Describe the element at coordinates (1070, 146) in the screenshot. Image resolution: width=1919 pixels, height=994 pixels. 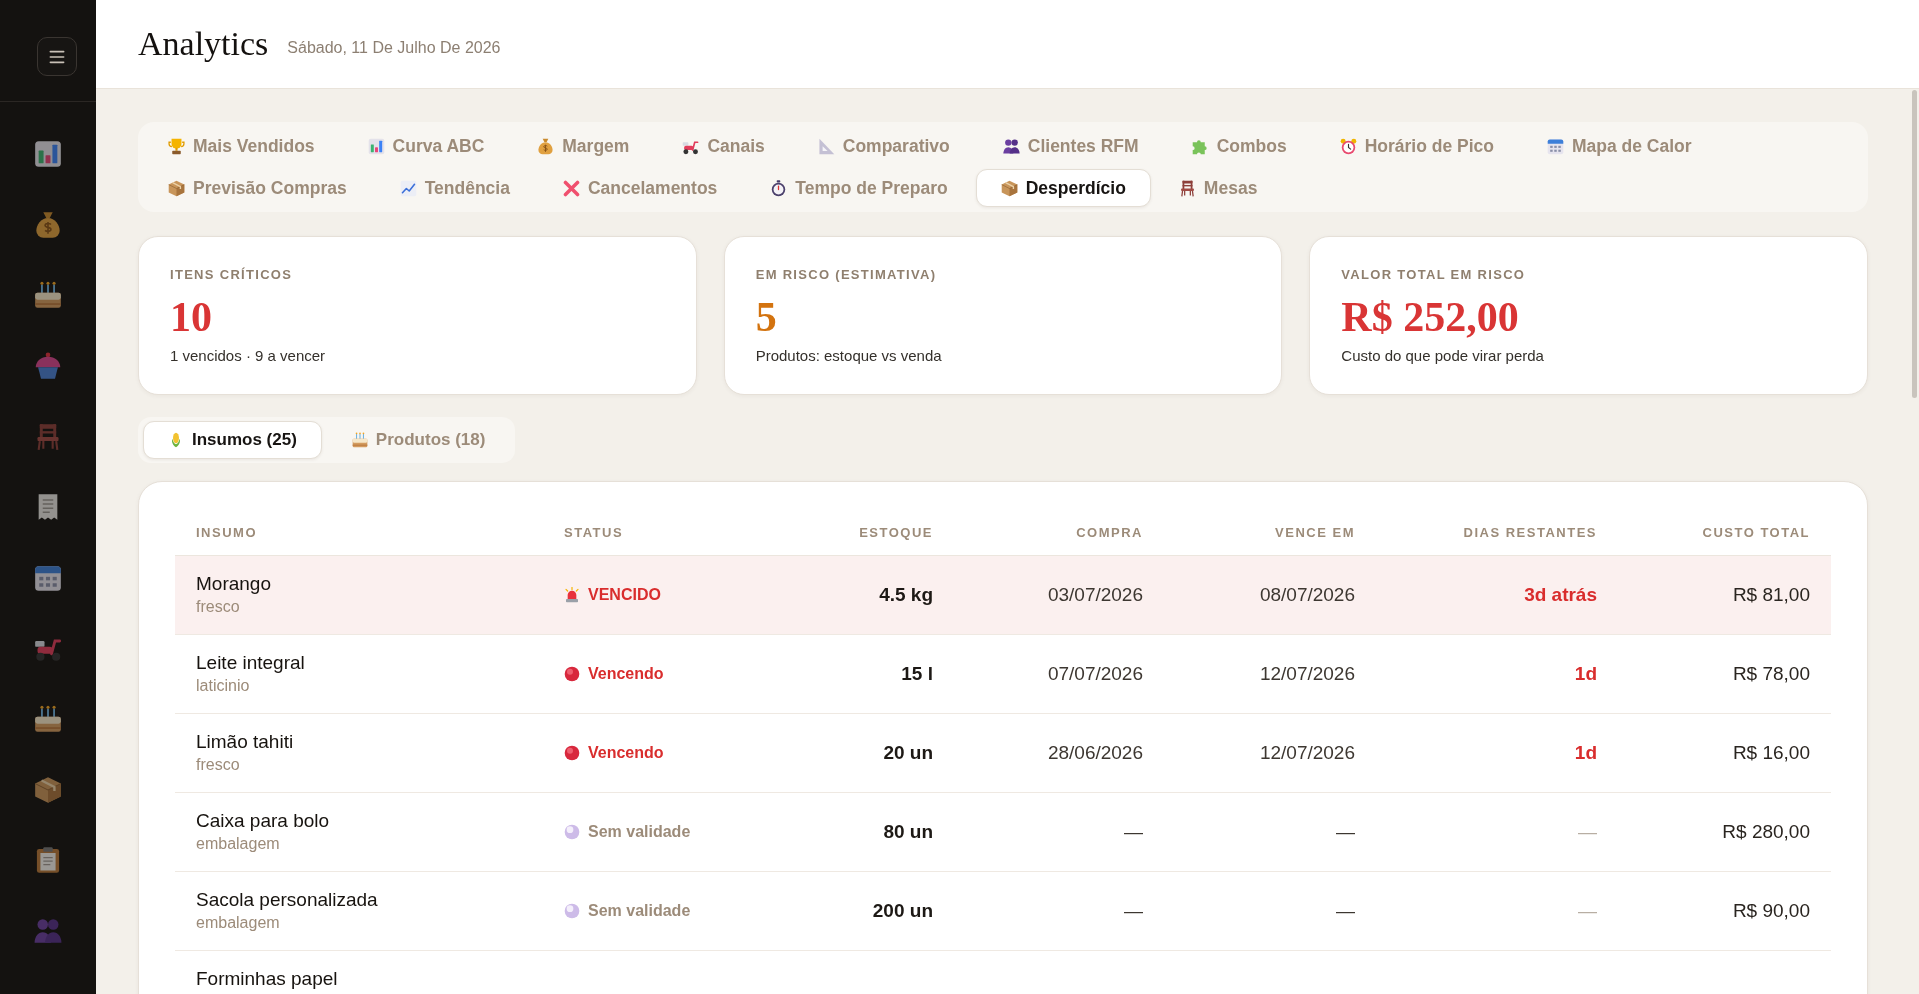
I see `report-tab: Clientes RFM` at that location.